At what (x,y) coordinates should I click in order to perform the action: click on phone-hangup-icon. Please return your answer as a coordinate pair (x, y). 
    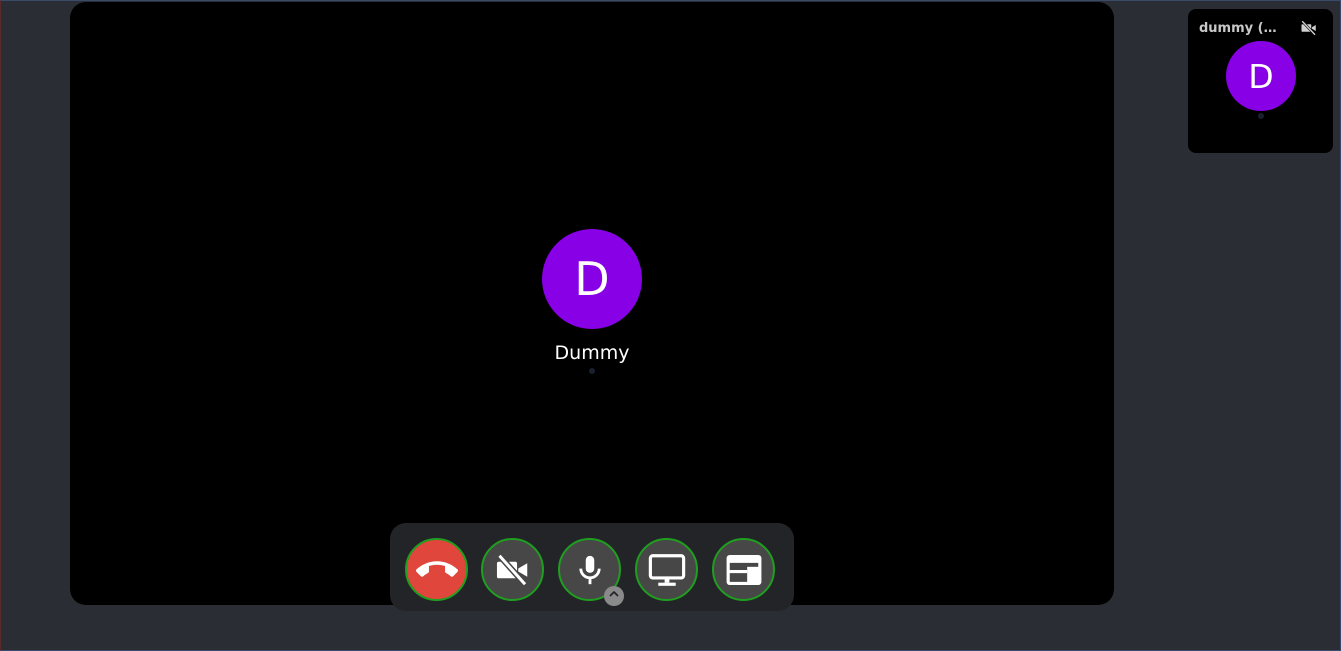
    Looking at the image, I should click on (436, 570).